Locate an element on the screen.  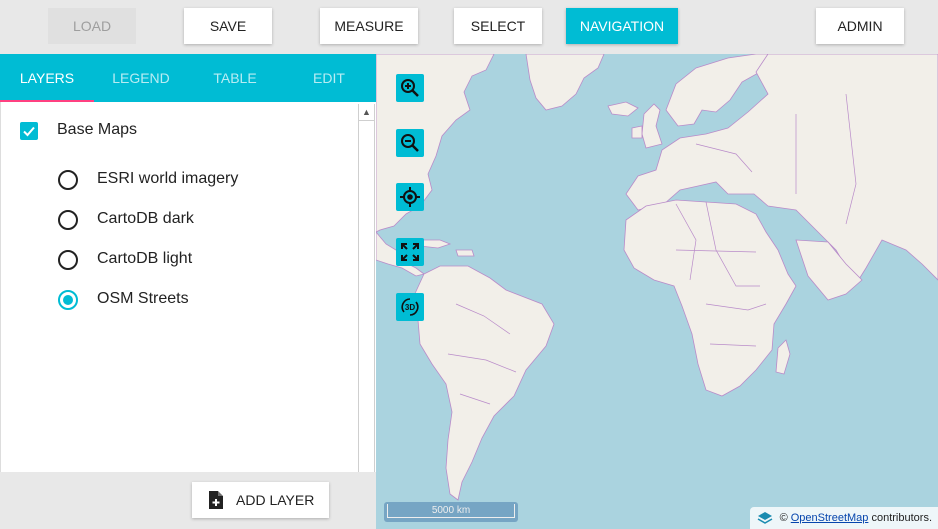
zoom-in-button is located at coordinates (410, 88).